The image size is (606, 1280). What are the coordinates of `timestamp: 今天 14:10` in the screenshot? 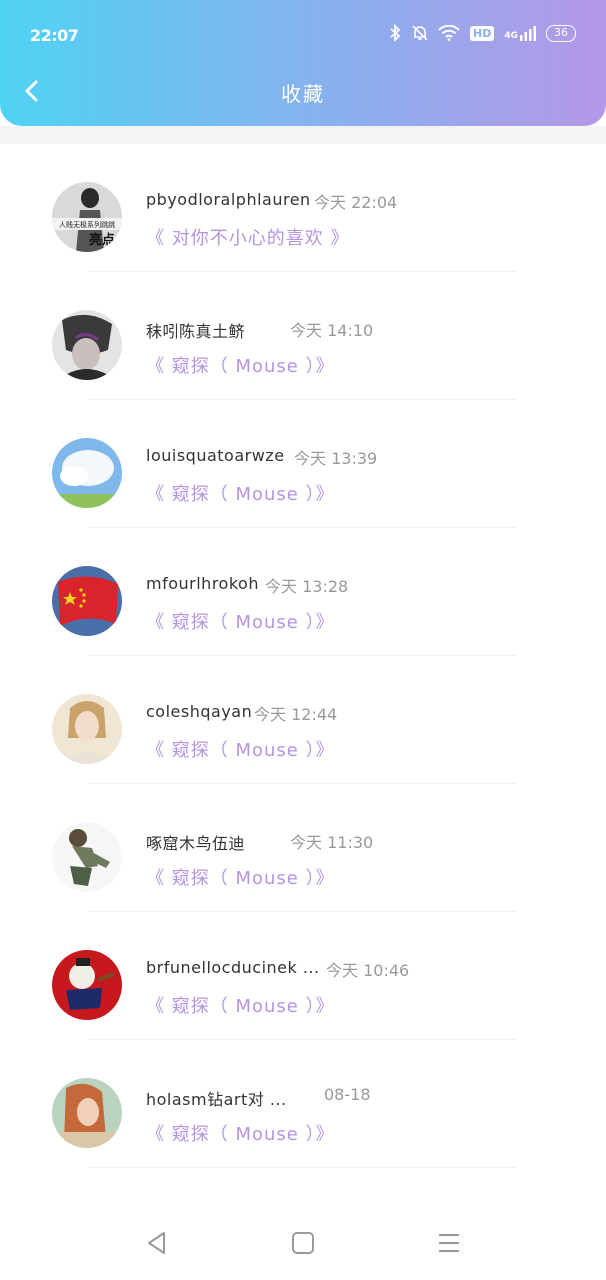 It's located at (332, 330).